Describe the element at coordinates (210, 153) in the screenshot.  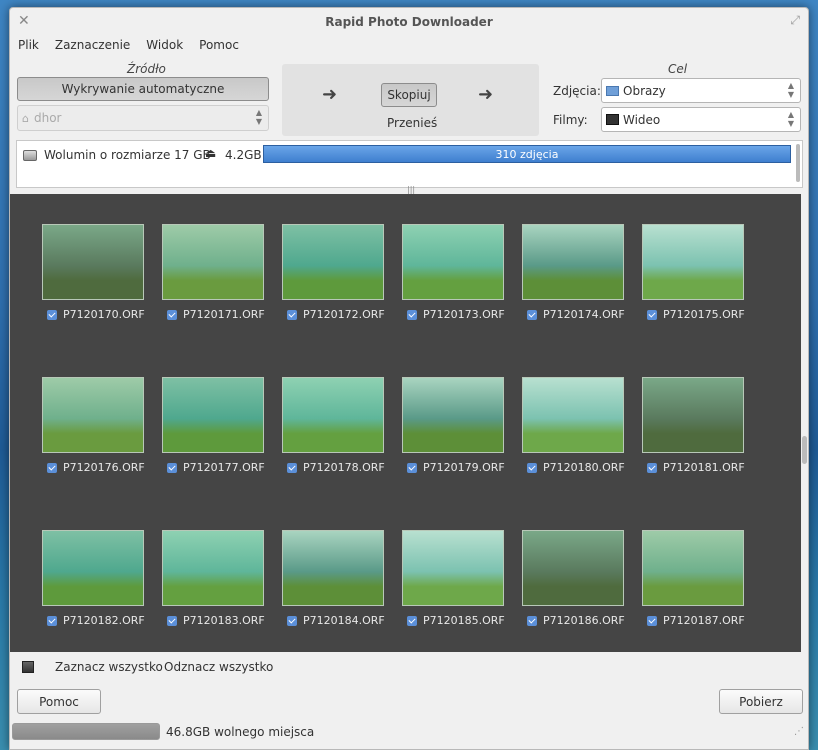
I see `eject-icon: ⏏` at that location.